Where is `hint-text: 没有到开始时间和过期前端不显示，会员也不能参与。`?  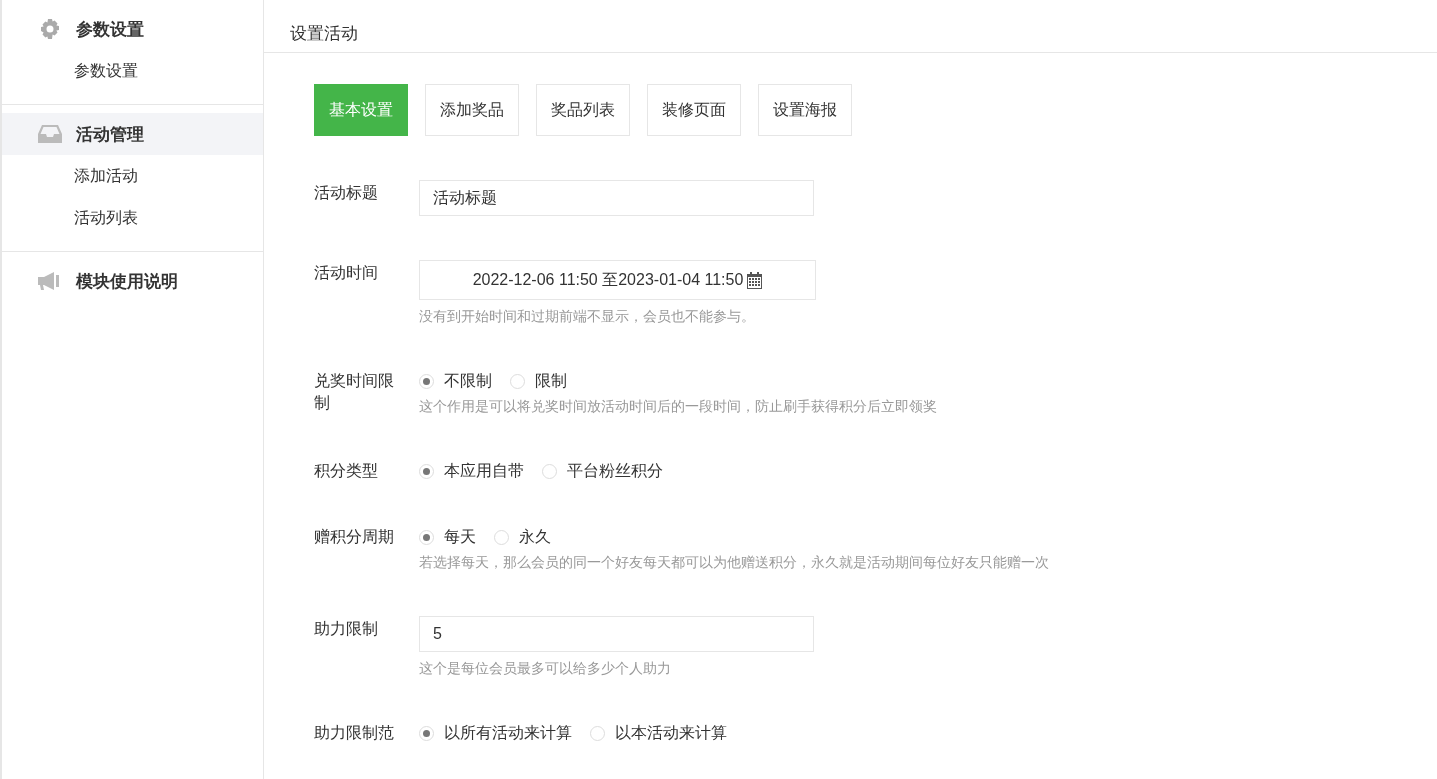
hint-text: 没有到开始时间和过期前端不显示，会员也不能参与。 is located at coordinates (587, 317).